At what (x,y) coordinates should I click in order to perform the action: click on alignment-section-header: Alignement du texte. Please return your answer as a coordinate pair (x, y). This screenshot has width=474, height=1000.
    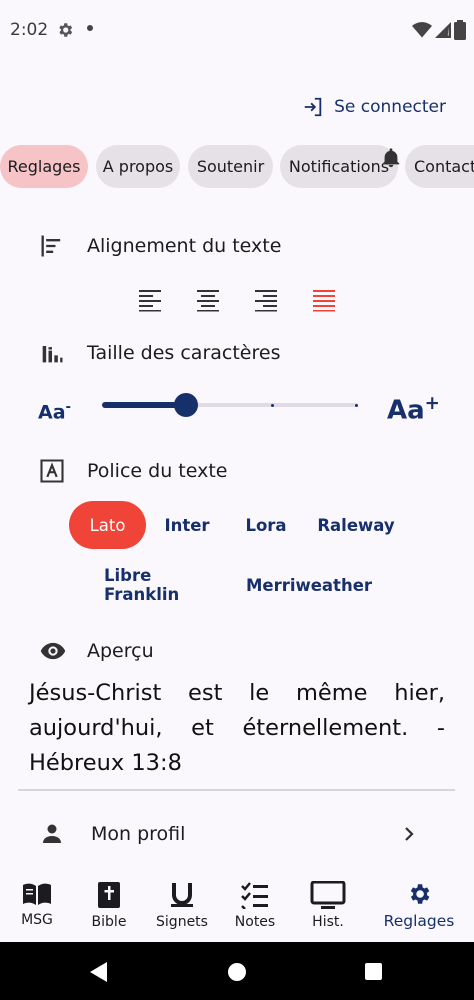
    Looking at the image, I should click on (159, 246).